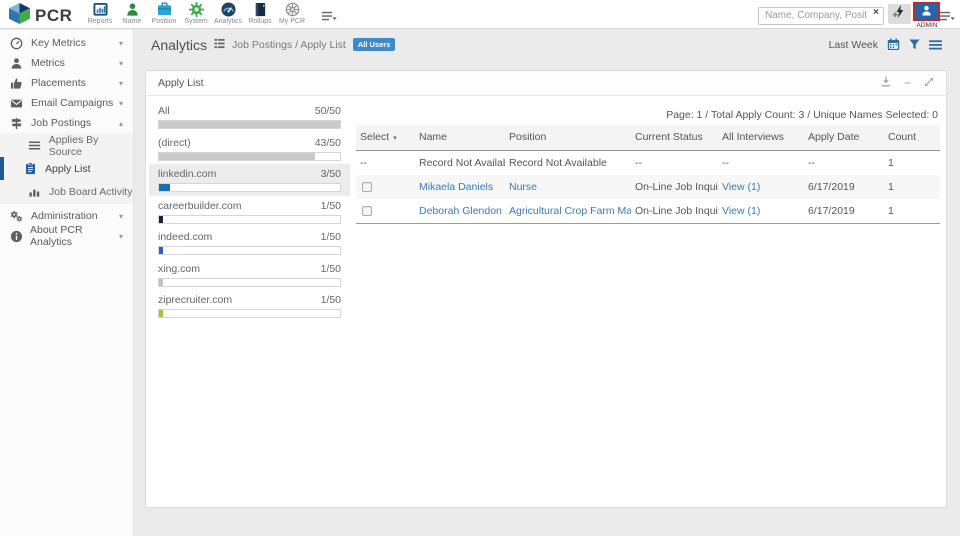  What do you see at coordinates (249, 306) in the screenshot?
I see `source-row-ziprecruiter: ziprecruiter.com 1/50` at bounding box center [249, 306].